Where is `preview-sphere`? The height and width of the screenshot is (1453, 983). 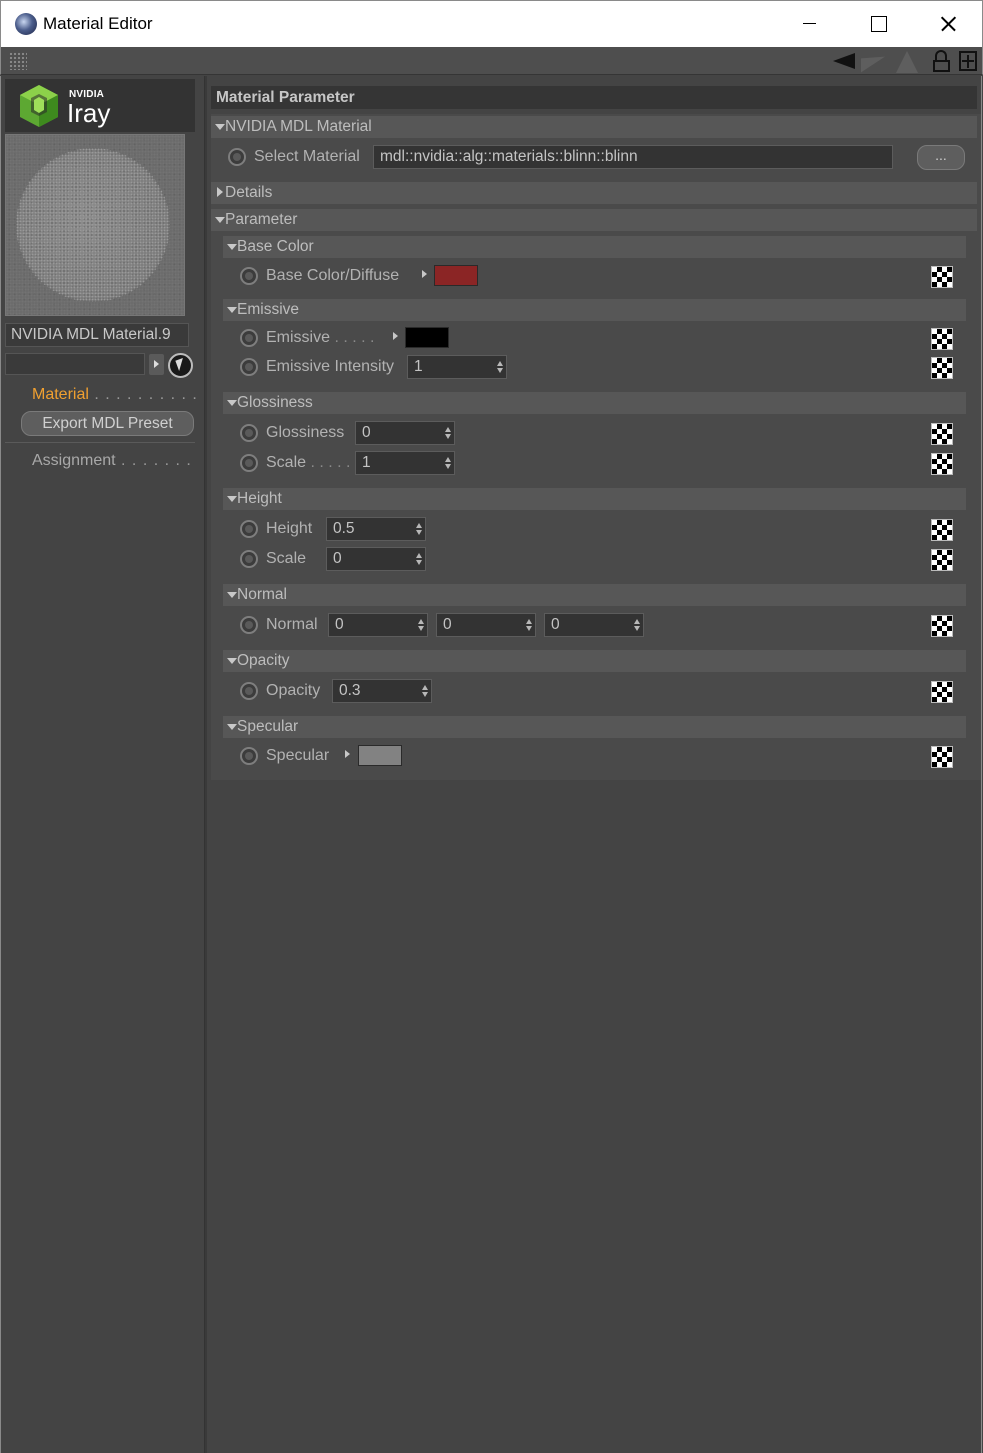 preview-sphere is located at coordinates (93, 225).